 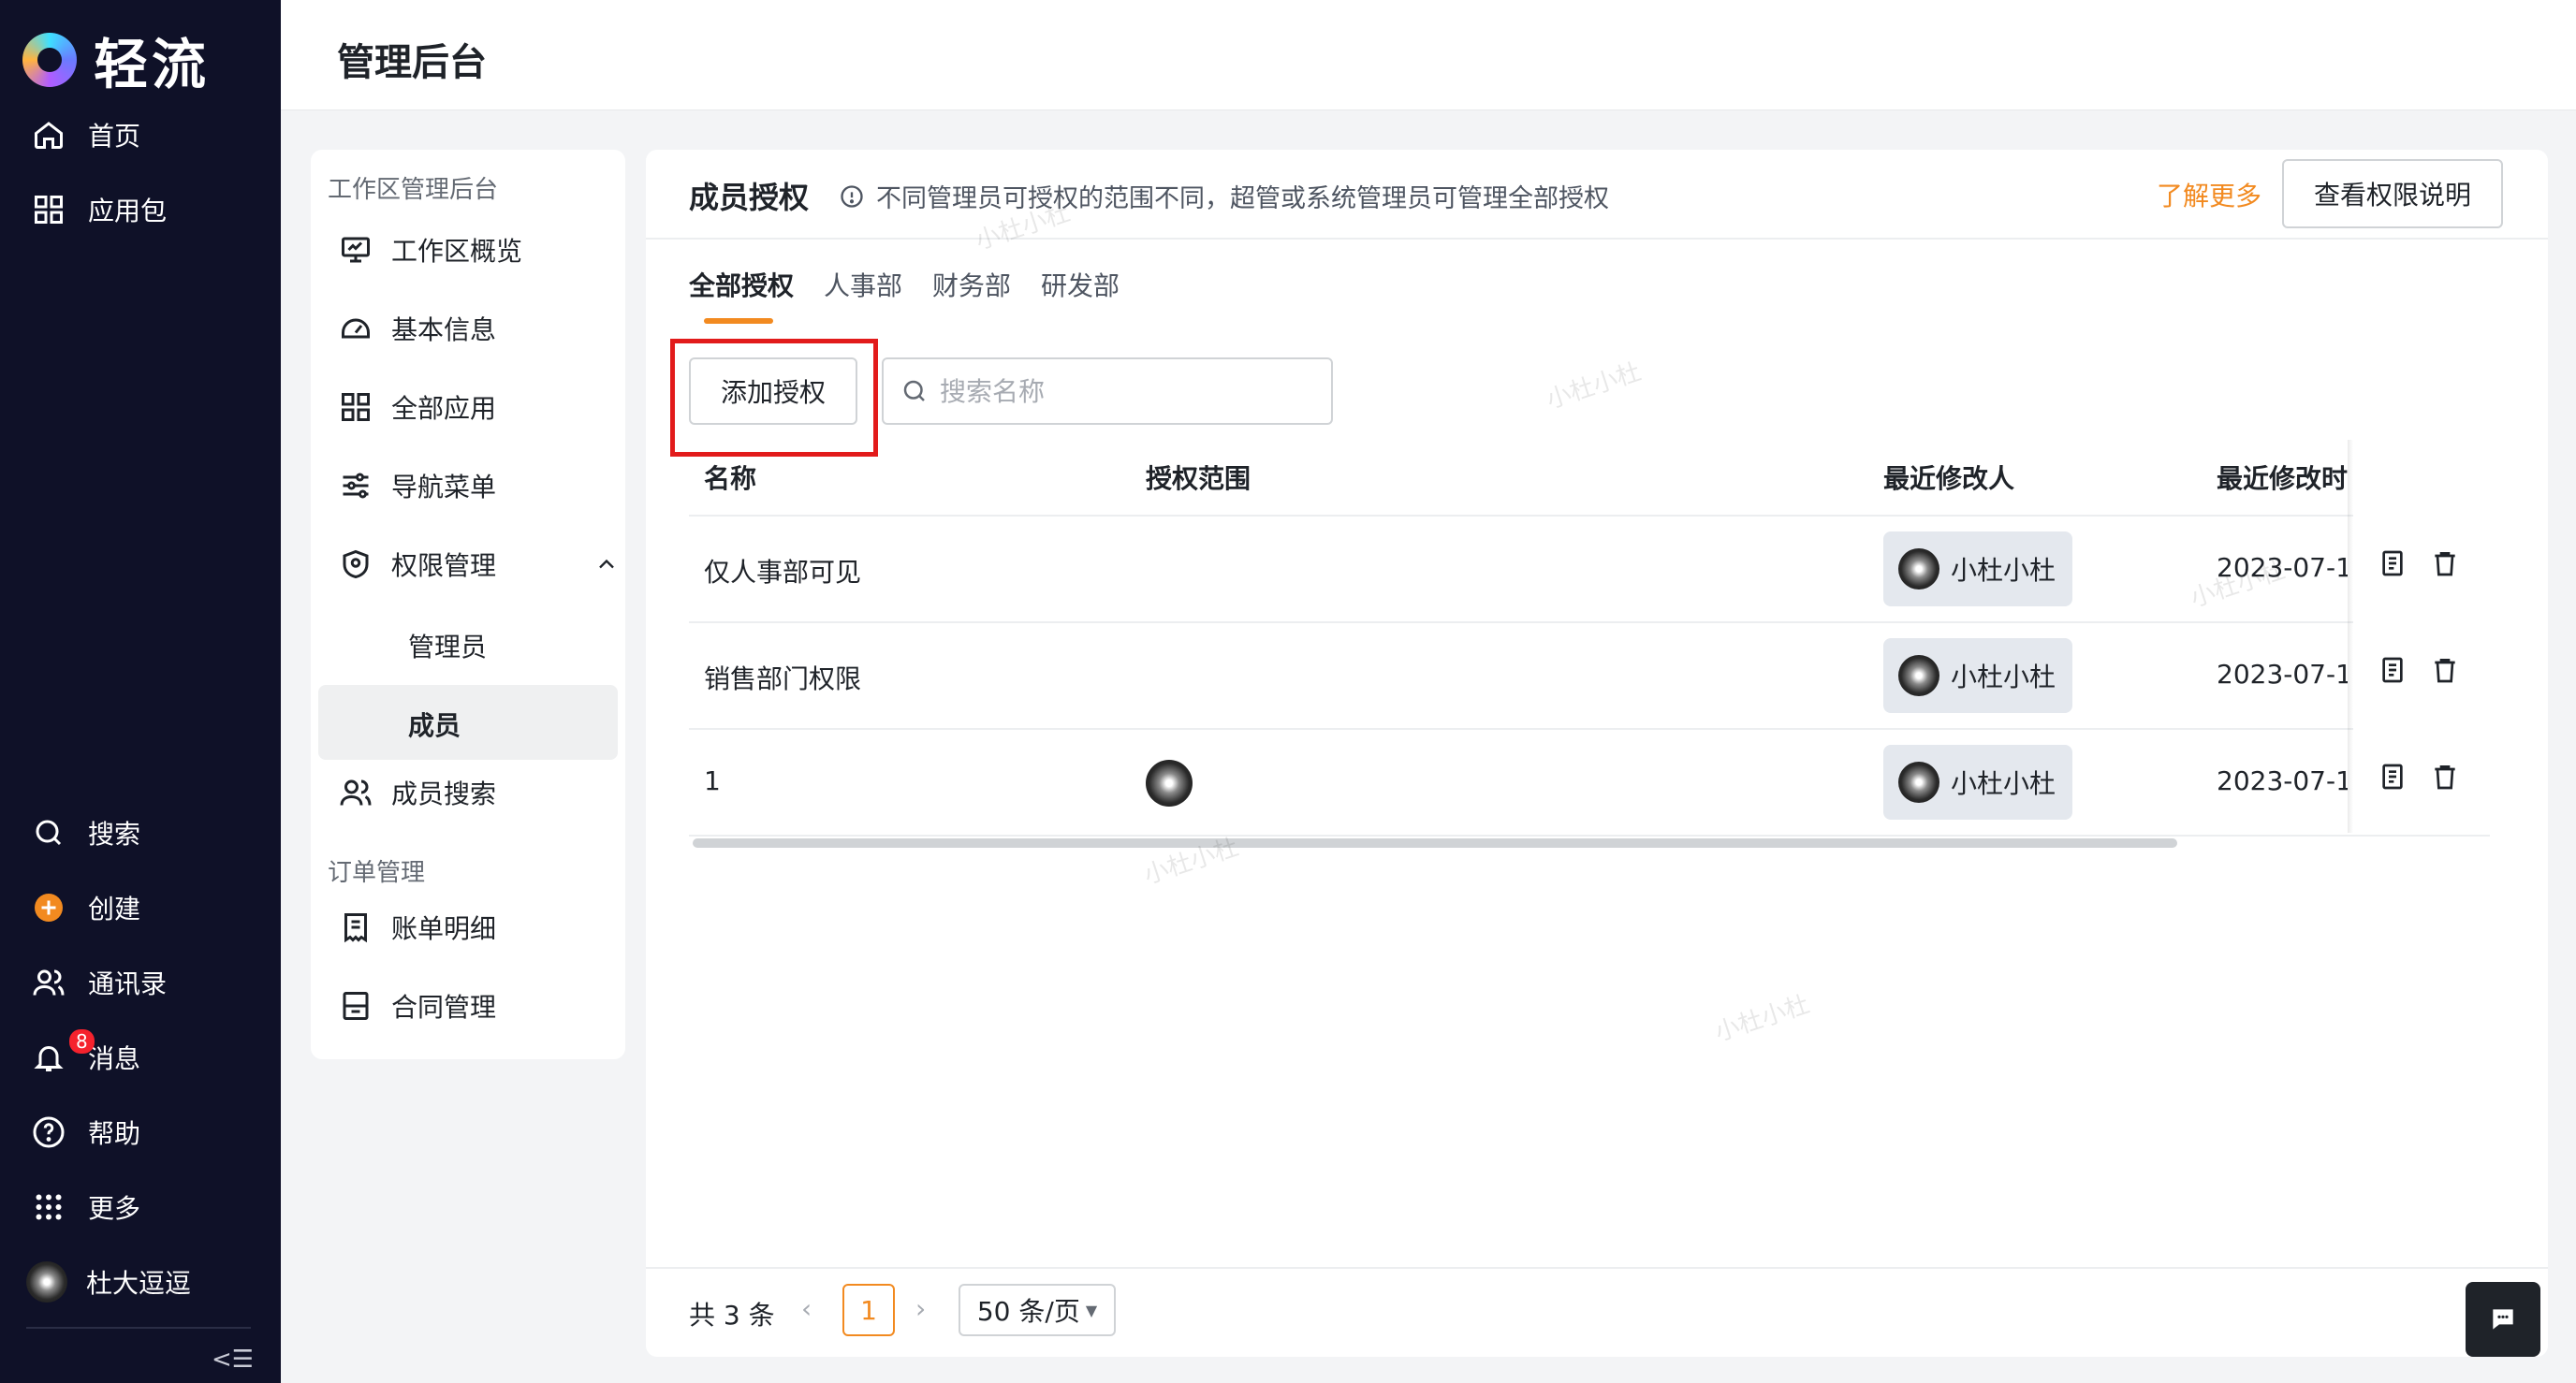 What do you see at coordinates (444, 565) in the screenshot?
I see `submenu-label: 权限管理` at bounding box center [444, 565].